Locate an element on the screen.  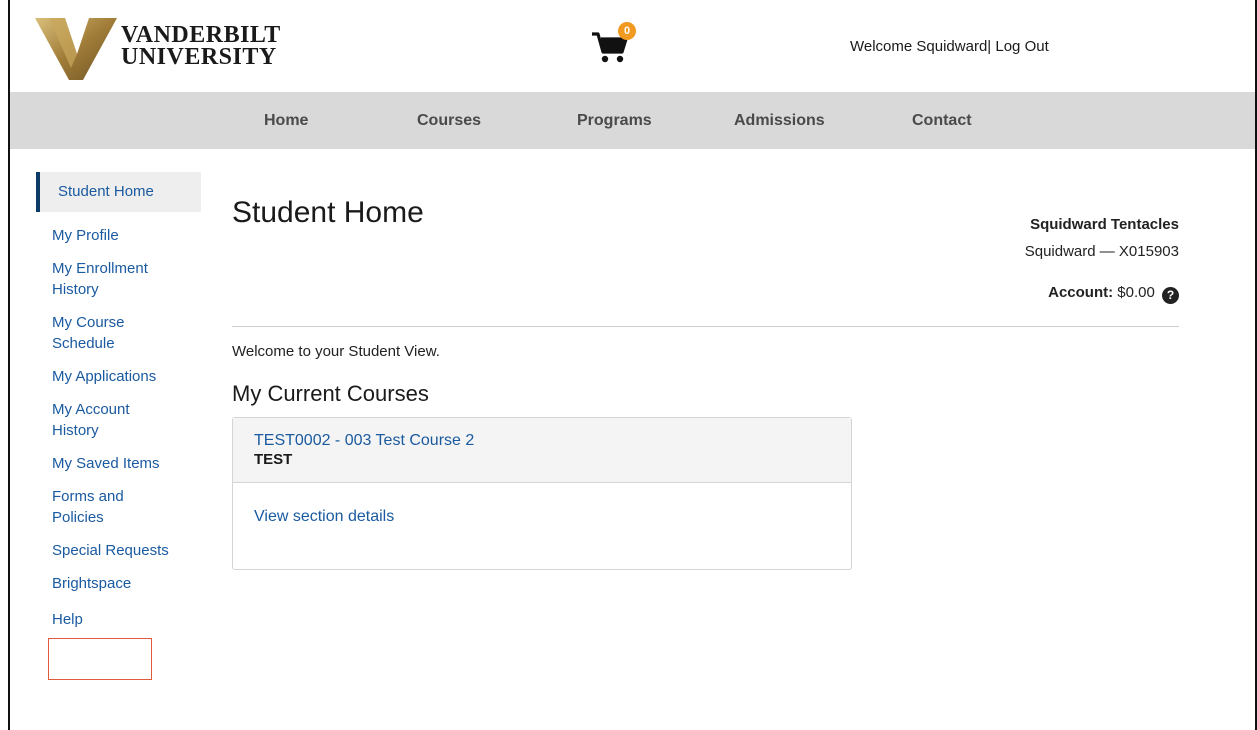
logo-wordmark: VANDERBILT UNIVERSITY is located at coordinates (201, 46).